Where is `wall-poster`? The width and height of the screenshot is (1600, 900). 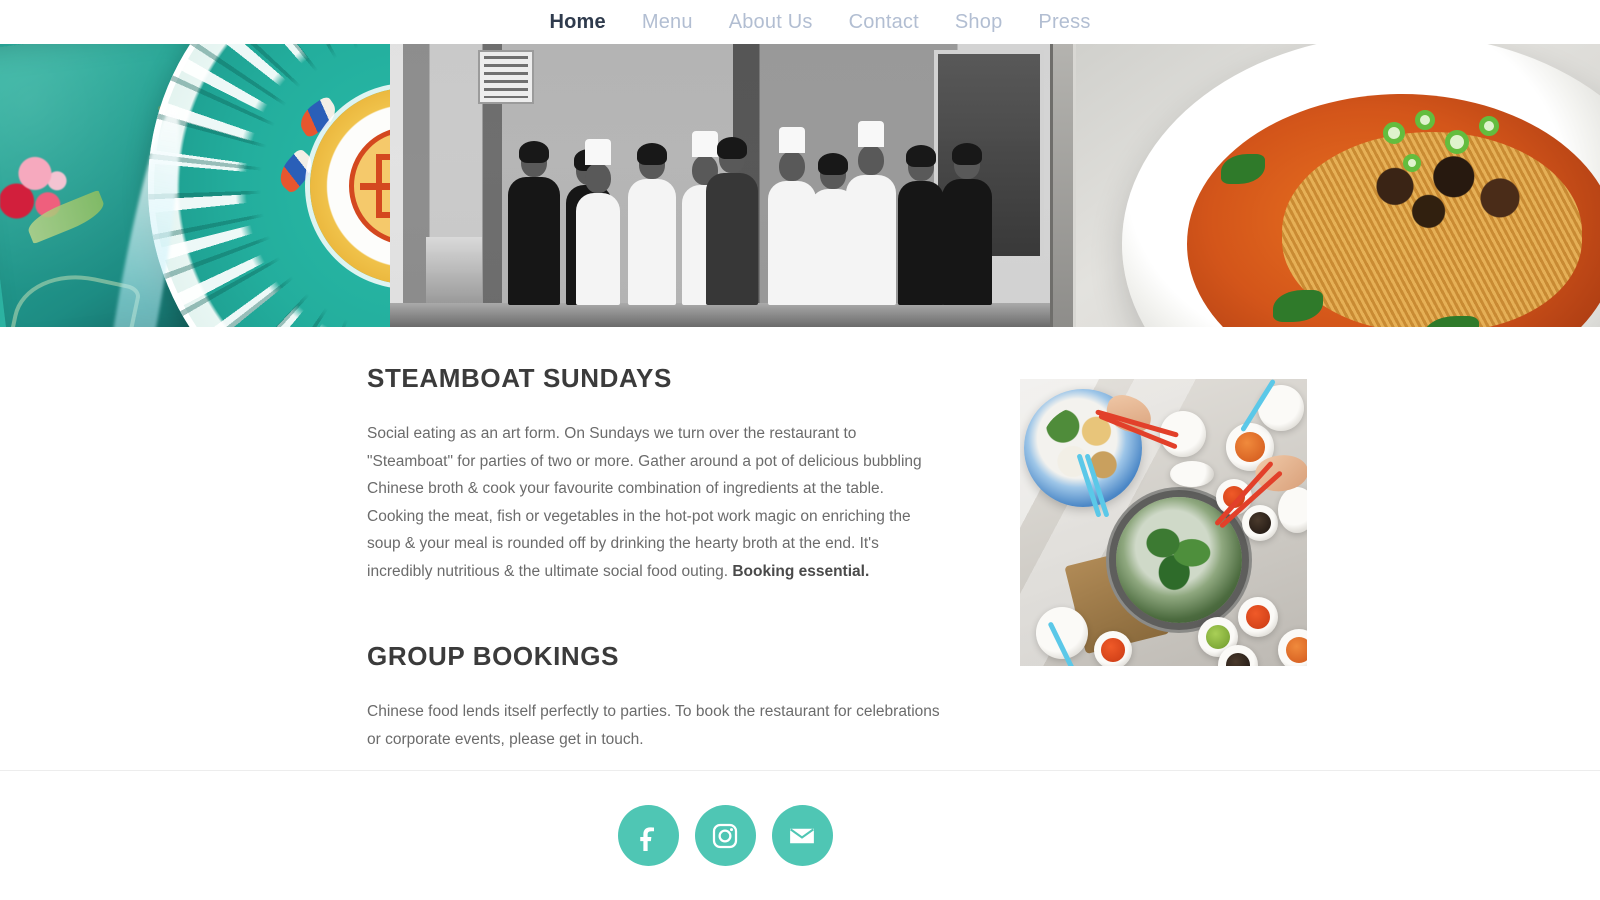
wall-poster is located at coordinates (506, 77).